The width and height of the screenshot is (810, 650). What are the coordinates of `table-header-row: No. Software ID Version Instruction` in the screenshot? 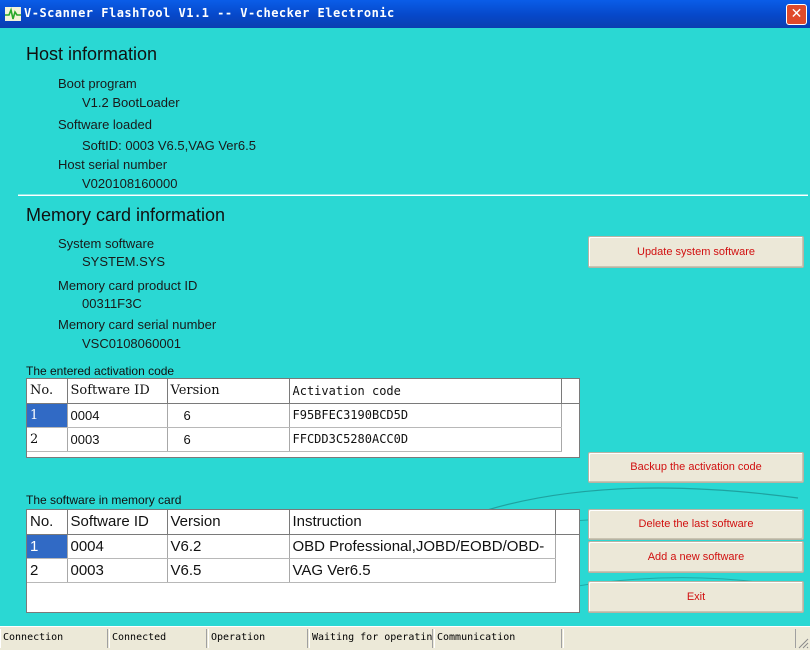 It's located at (303, 522).